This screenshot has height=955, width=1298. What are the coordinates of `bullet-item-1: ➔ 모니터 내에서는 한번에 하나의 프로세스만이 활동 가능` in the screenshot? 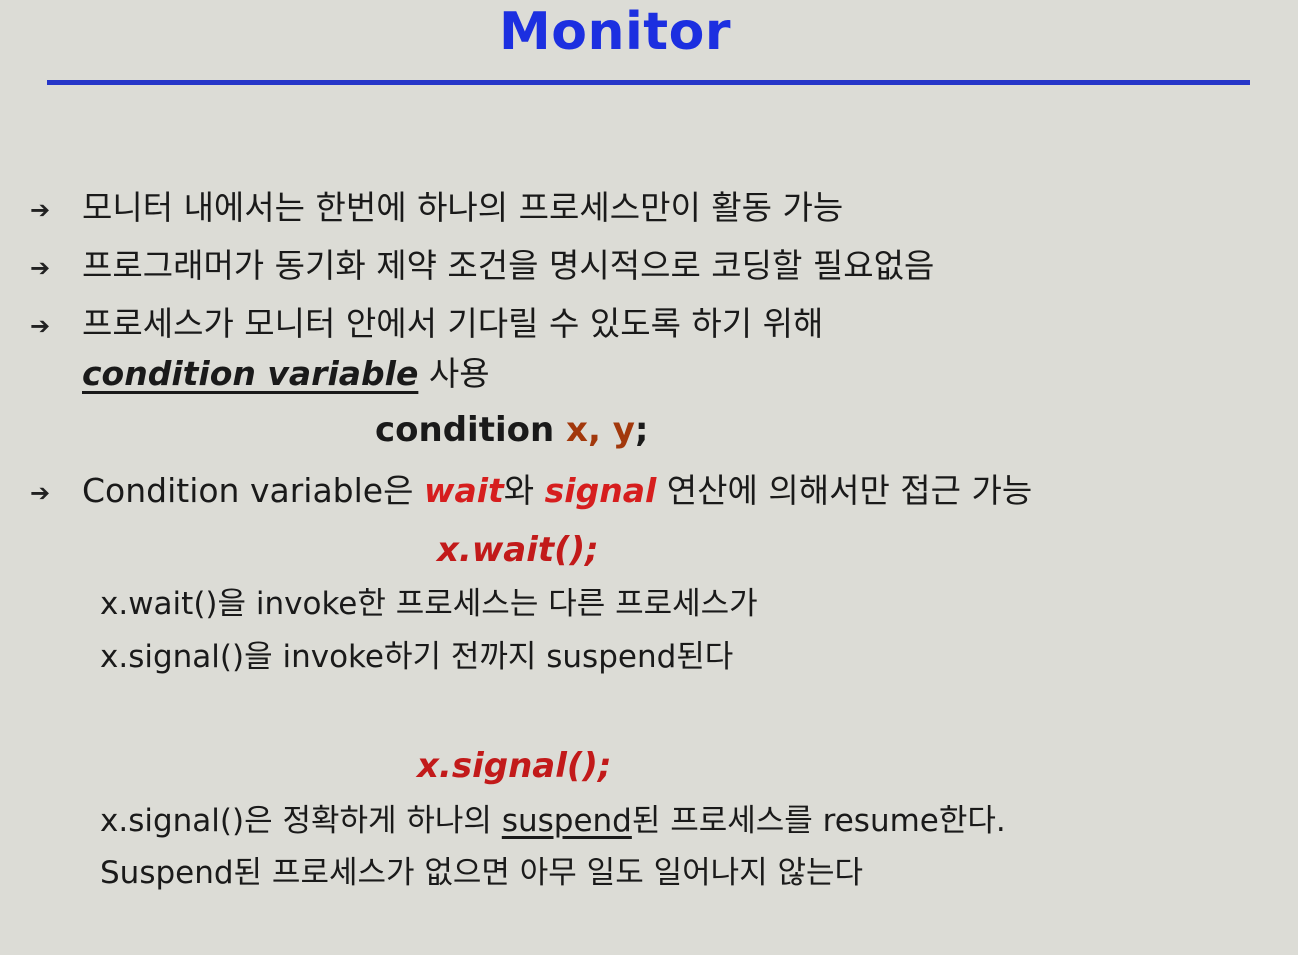 It's located at (436, 209).